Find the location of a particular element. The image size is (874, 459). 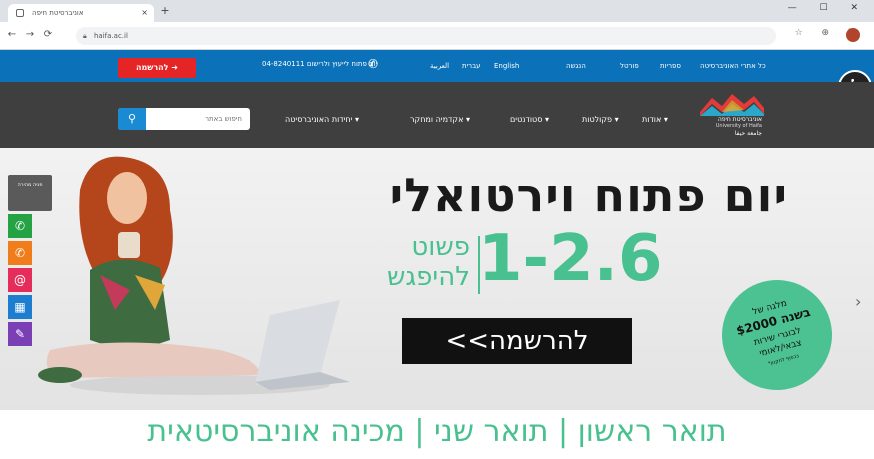

calendar-icon: ▦ is located at coordinates (20, 307).